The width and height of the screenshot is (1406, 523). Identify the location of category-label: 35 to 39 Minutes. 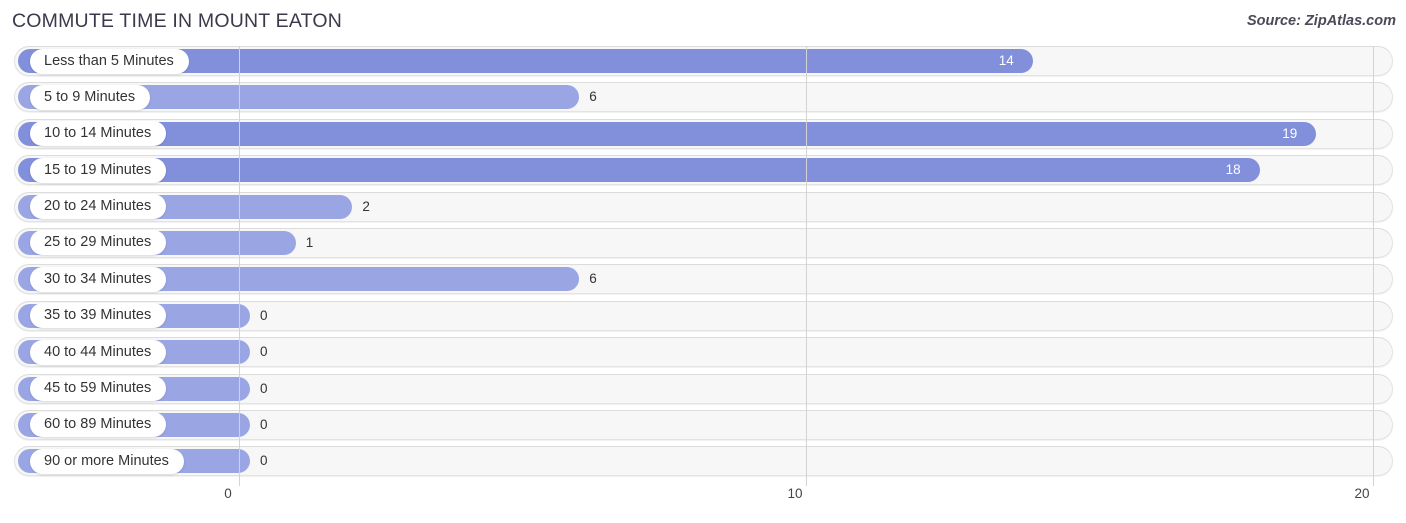
(98, 316).